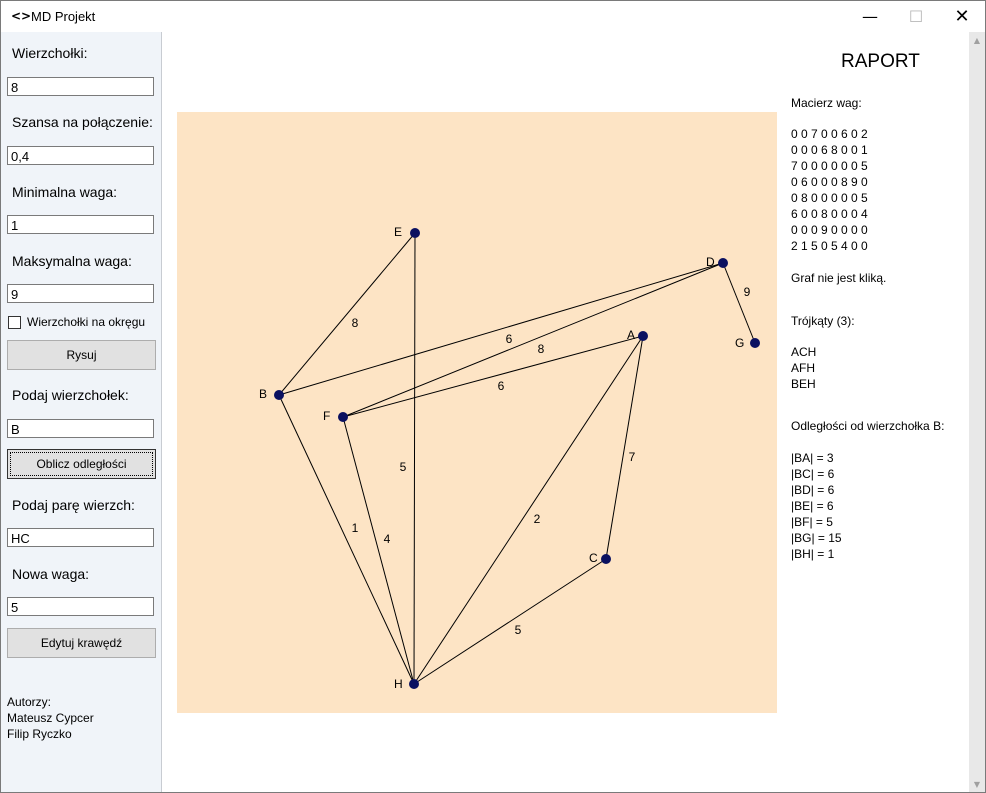 The width and height of the screenshot is (986, 793). I want to click on matrix-row: 0 0 0 6 8 0 0 1, so click(829, 150).